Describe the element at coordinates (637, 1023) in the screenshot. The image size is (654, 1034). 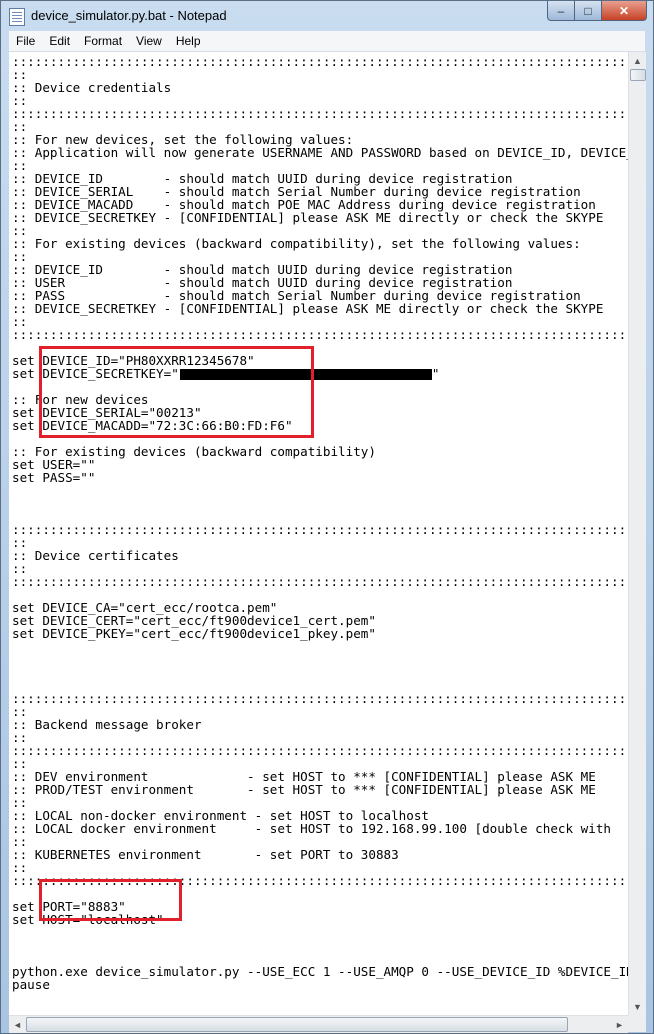
I see `scrollbar-corner` at that location.